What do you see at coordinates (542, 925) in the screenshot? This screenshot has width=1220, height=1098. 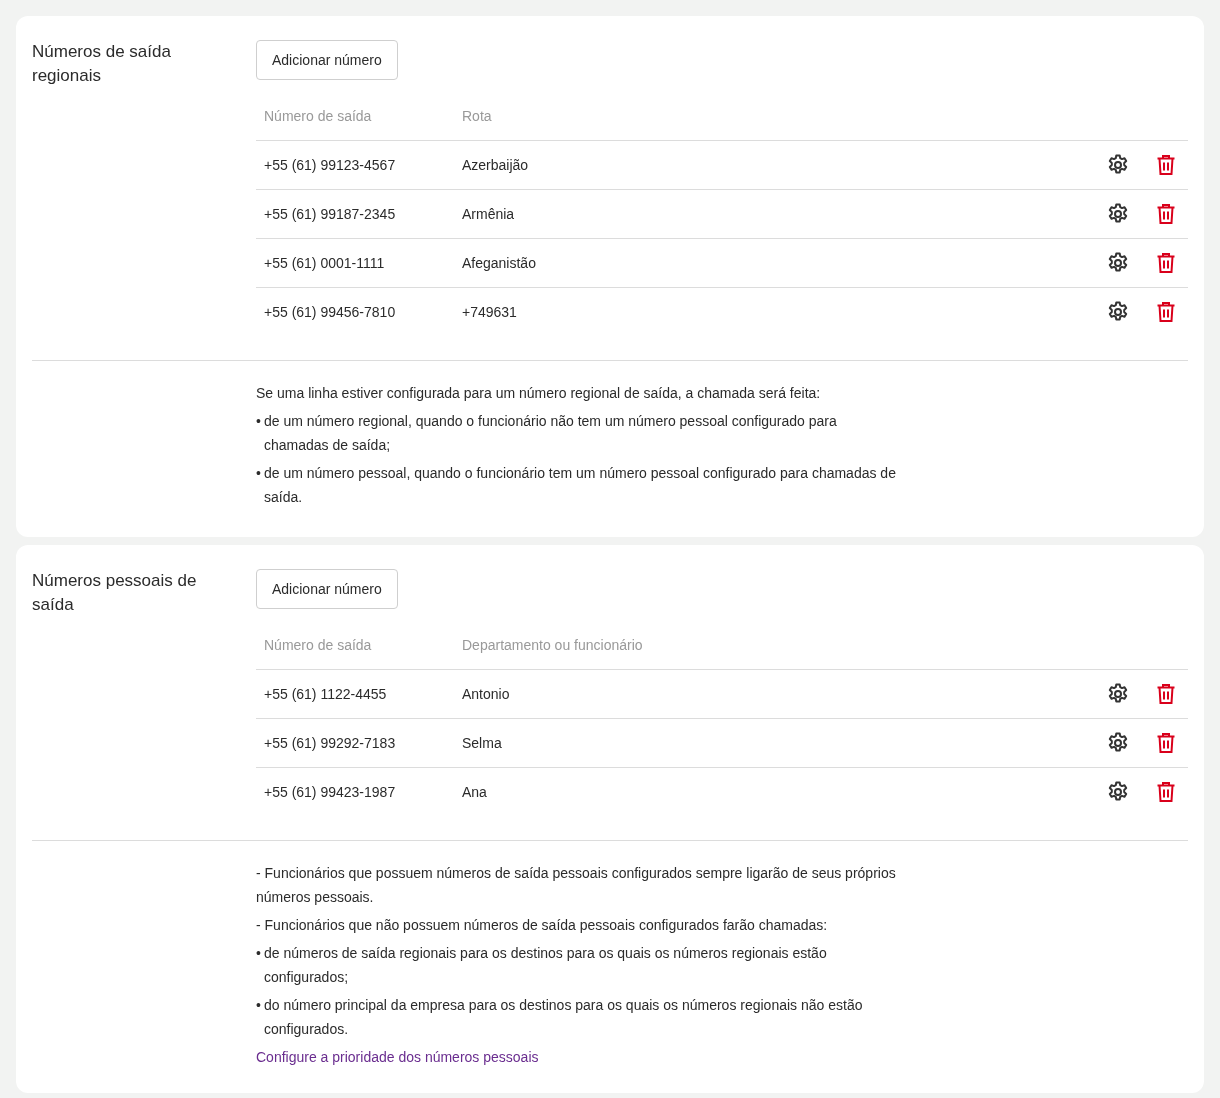 I see `note-text: - Funcionários que não possuem números de saída pessoais configurados farão chamadas:` at bounding box center [542, 925].